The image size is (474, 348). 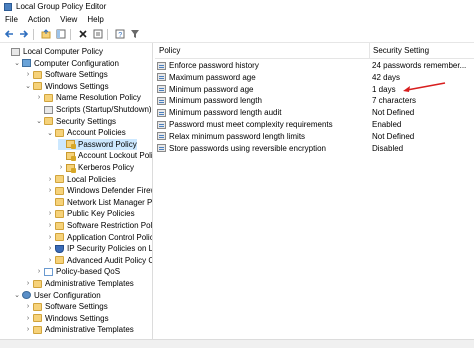 I want to click on policy-row: Minimum password length 7 characters, so click(x=314, y=100).